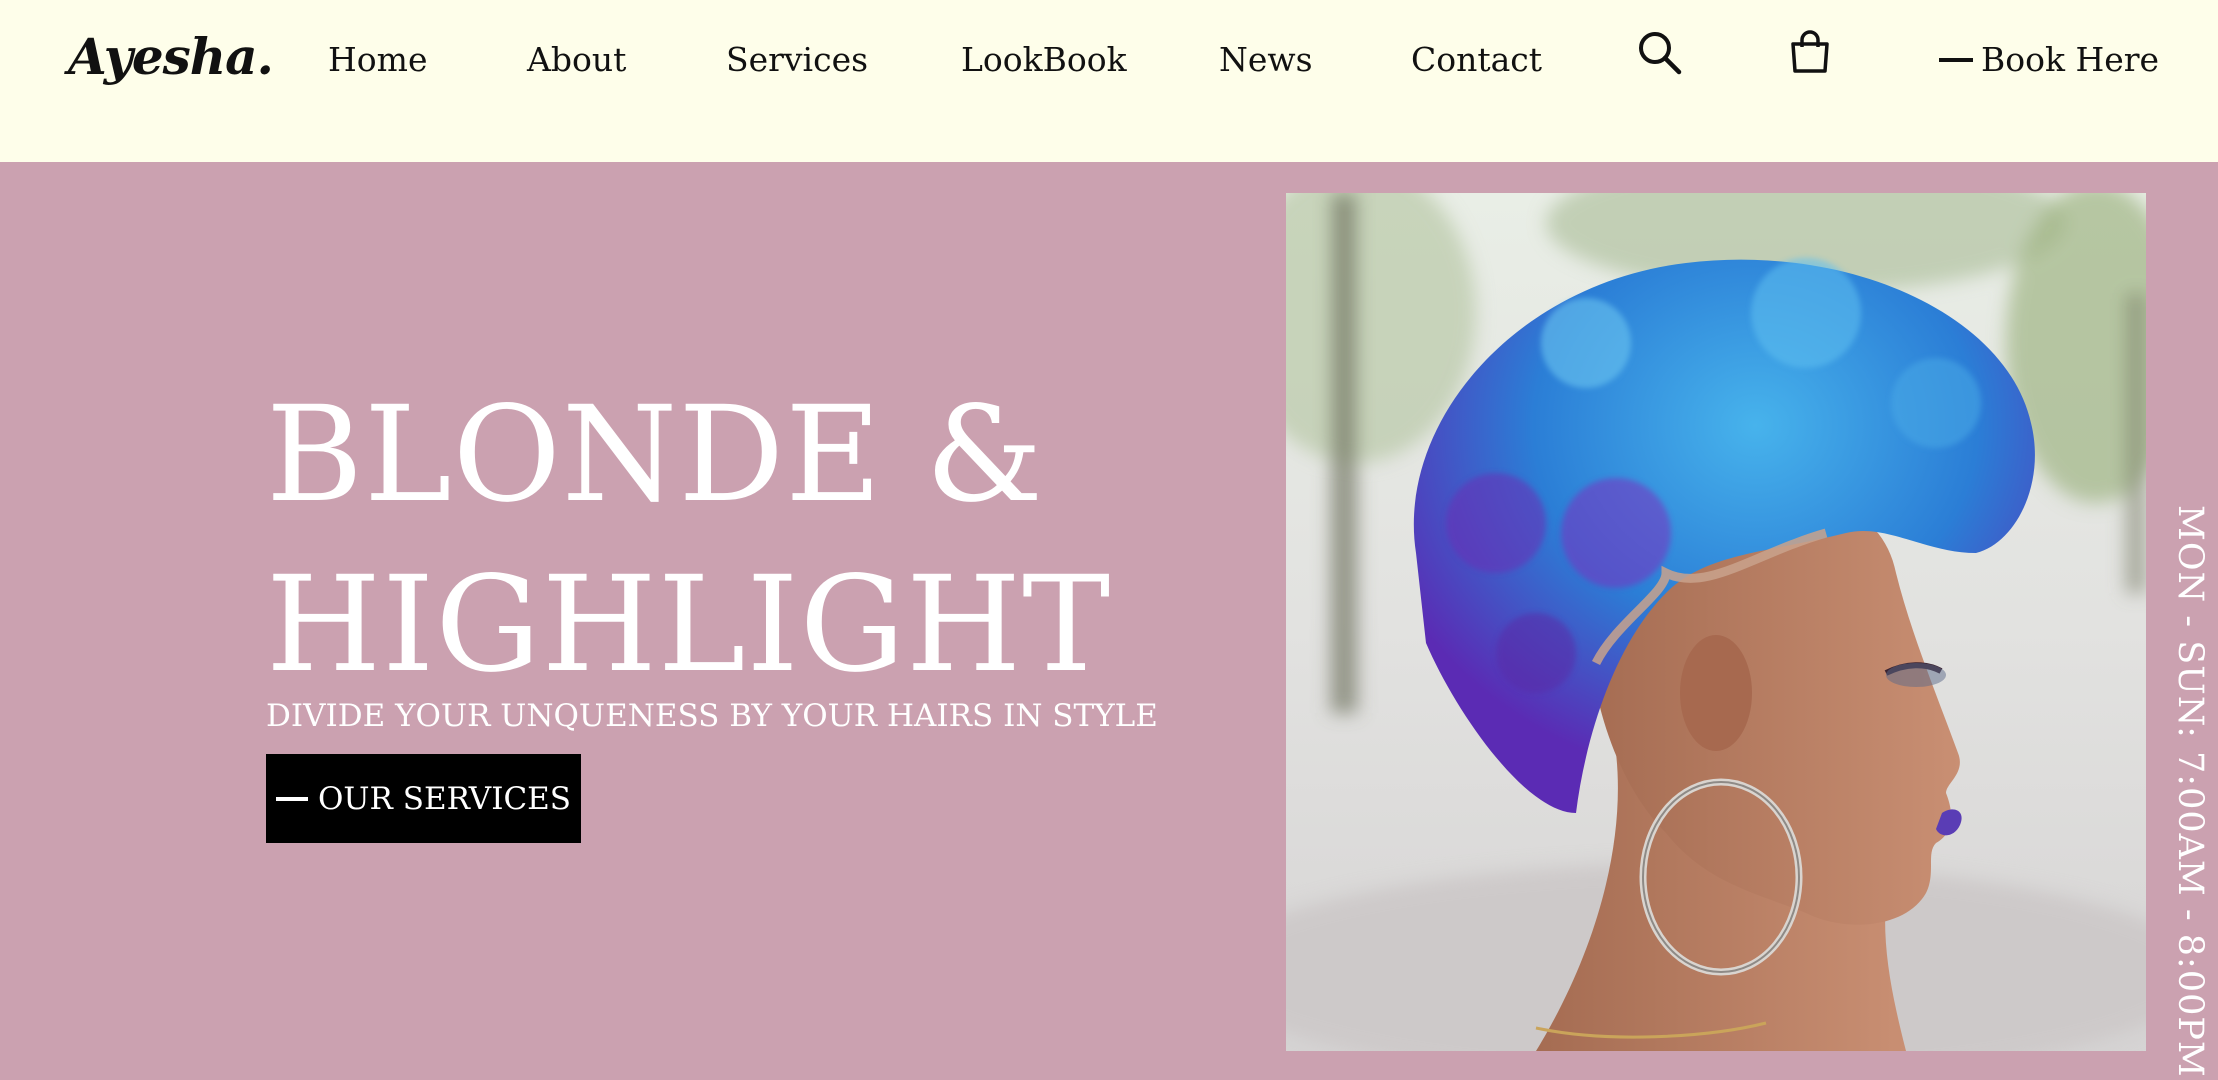  I want to click on opening-hours: MON - SUN: 7:00AM - 8:00PM, so click(2190, 792).